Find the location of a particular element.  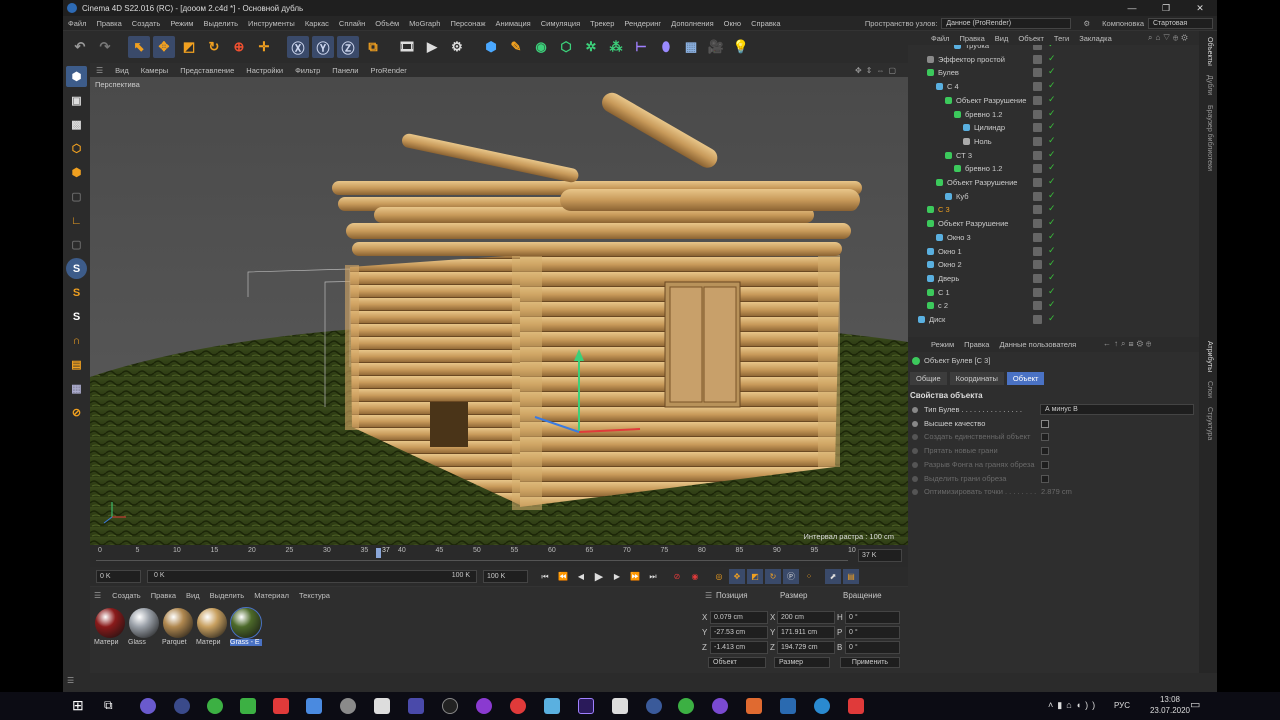

material-menu-item: Материал is located at coordinates (271, 595).